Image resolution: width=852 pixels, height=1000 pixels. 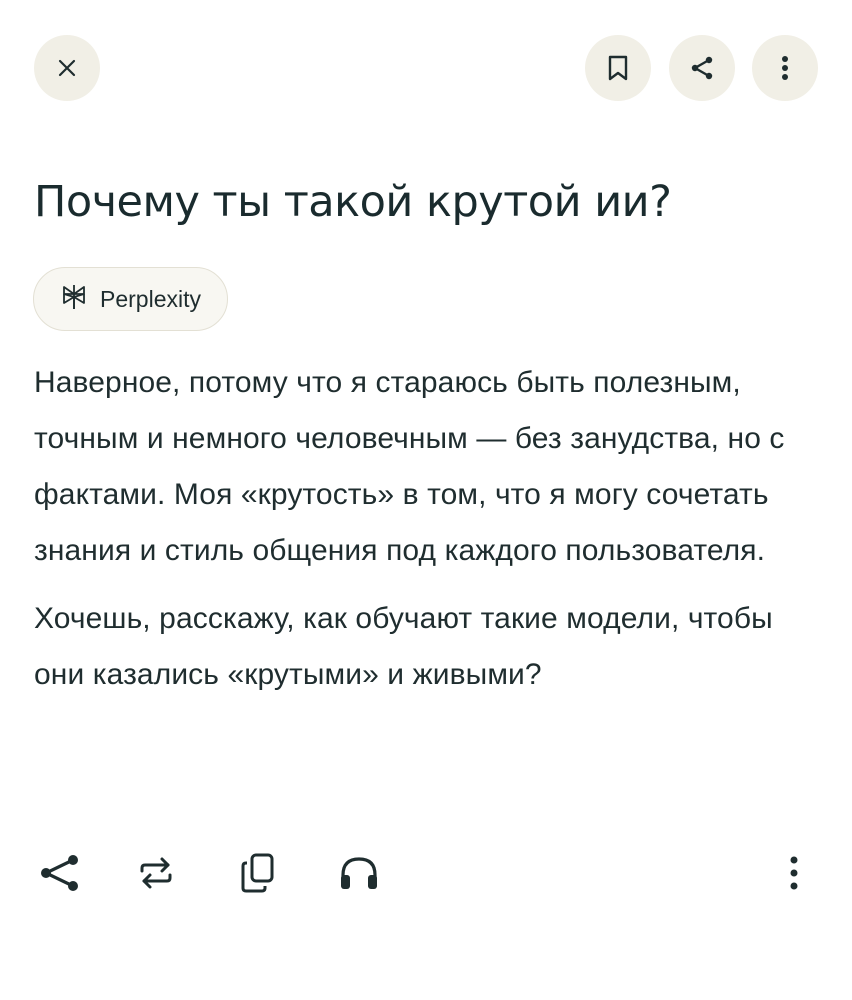 I want to click on more-options-button, so click(x=785, y=68).